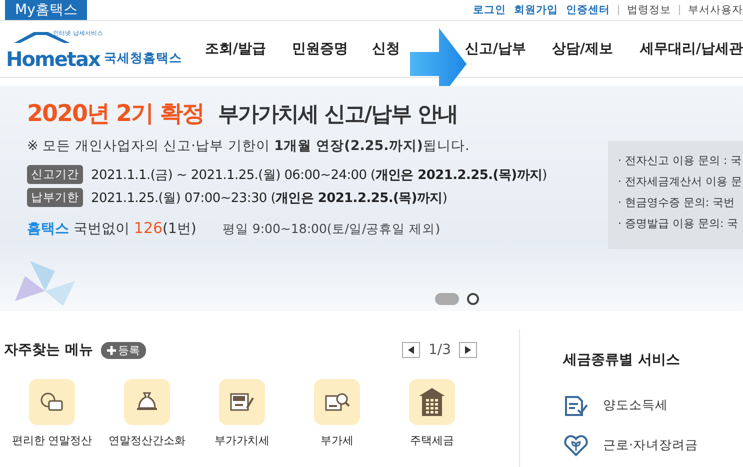 The image size is (743, 467). Describe the element at coordinates (123, 350) in the screenshot. I see `add-button: 등록` at that location.